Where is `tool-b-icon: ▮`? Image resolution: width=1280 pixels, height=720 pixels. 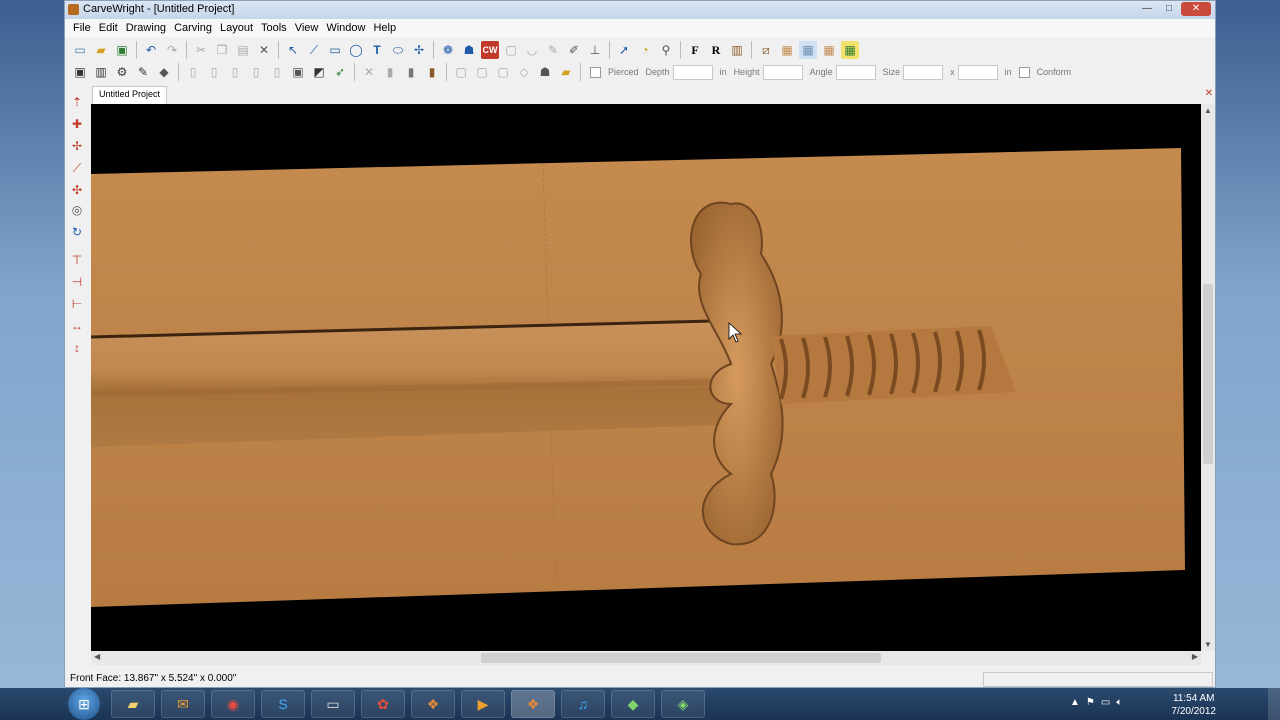
tool-b-icon: ▮ is located at coordinates (390, 72).